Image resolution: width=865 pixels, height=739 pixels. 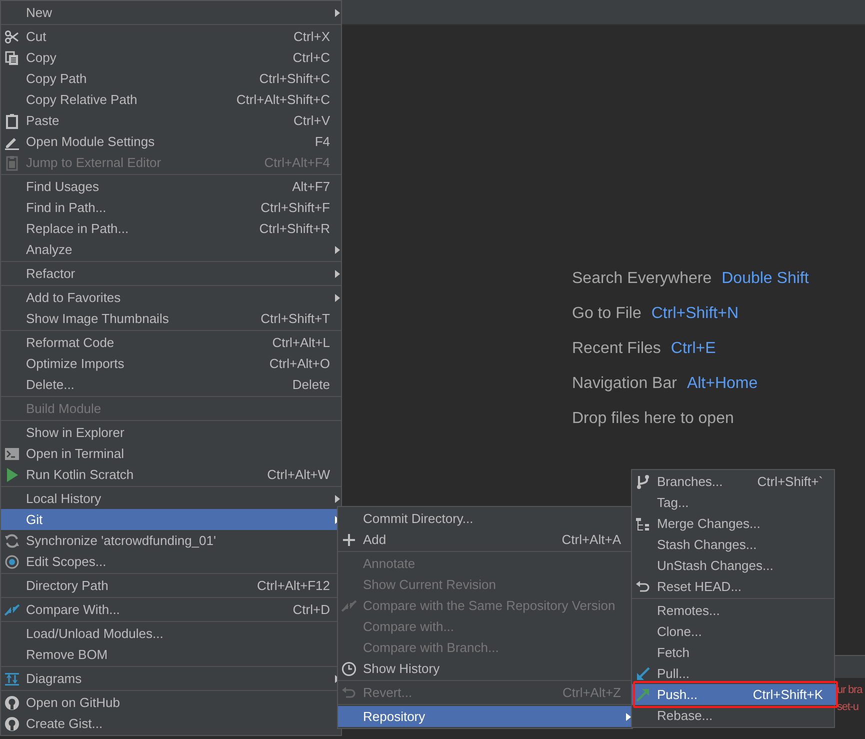 What do you see at coordinates (322, 141) in the screenshot?
I see `shortcut-text: F4` at bounding box center [322, 141].